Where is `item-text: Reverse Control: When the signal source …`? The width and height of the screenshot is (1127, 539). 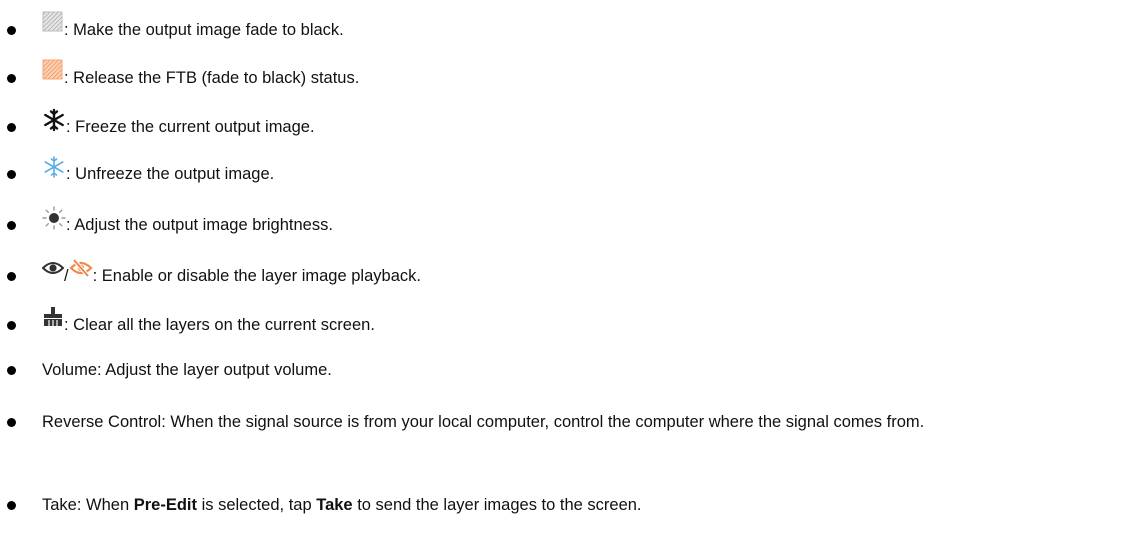 item-text: Reverse Control: When the signal source … is located at coordinates (483, 422).